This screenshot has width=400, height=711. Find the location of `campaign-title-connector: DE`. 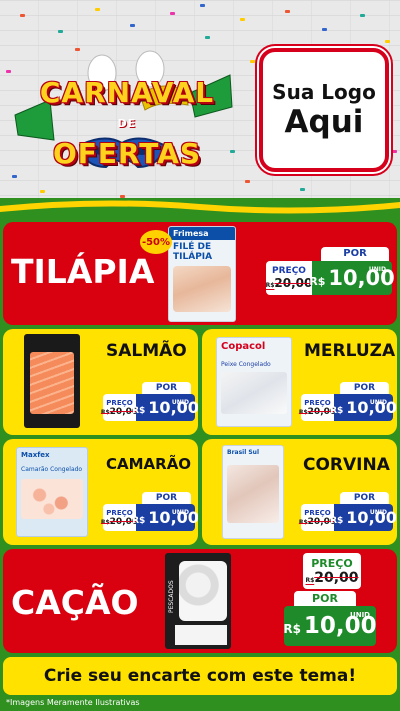

campaign-title-connector: DE is located at coordinates (127, 123).